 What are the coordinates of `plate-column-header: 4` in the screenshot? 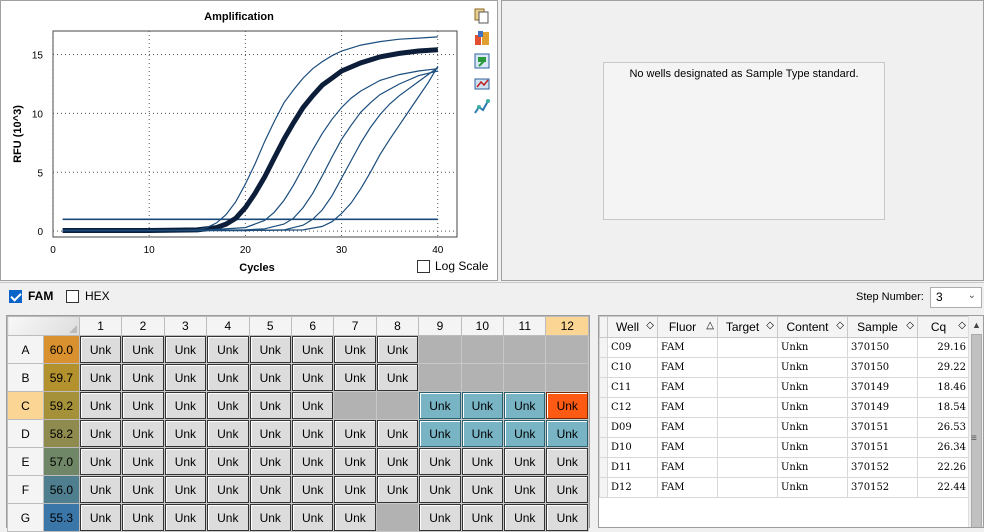 It's located at (228, 326).